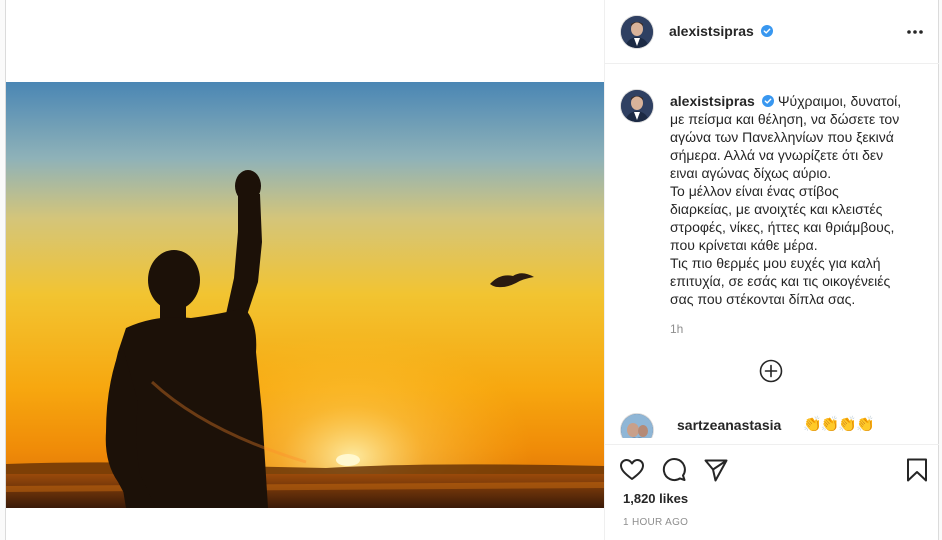 The image size is (942, 540). What do you see at coordinates (712, 101) in the screenshot?
I see `caption-username: alexistsipras` at bounding box center [712, 101].